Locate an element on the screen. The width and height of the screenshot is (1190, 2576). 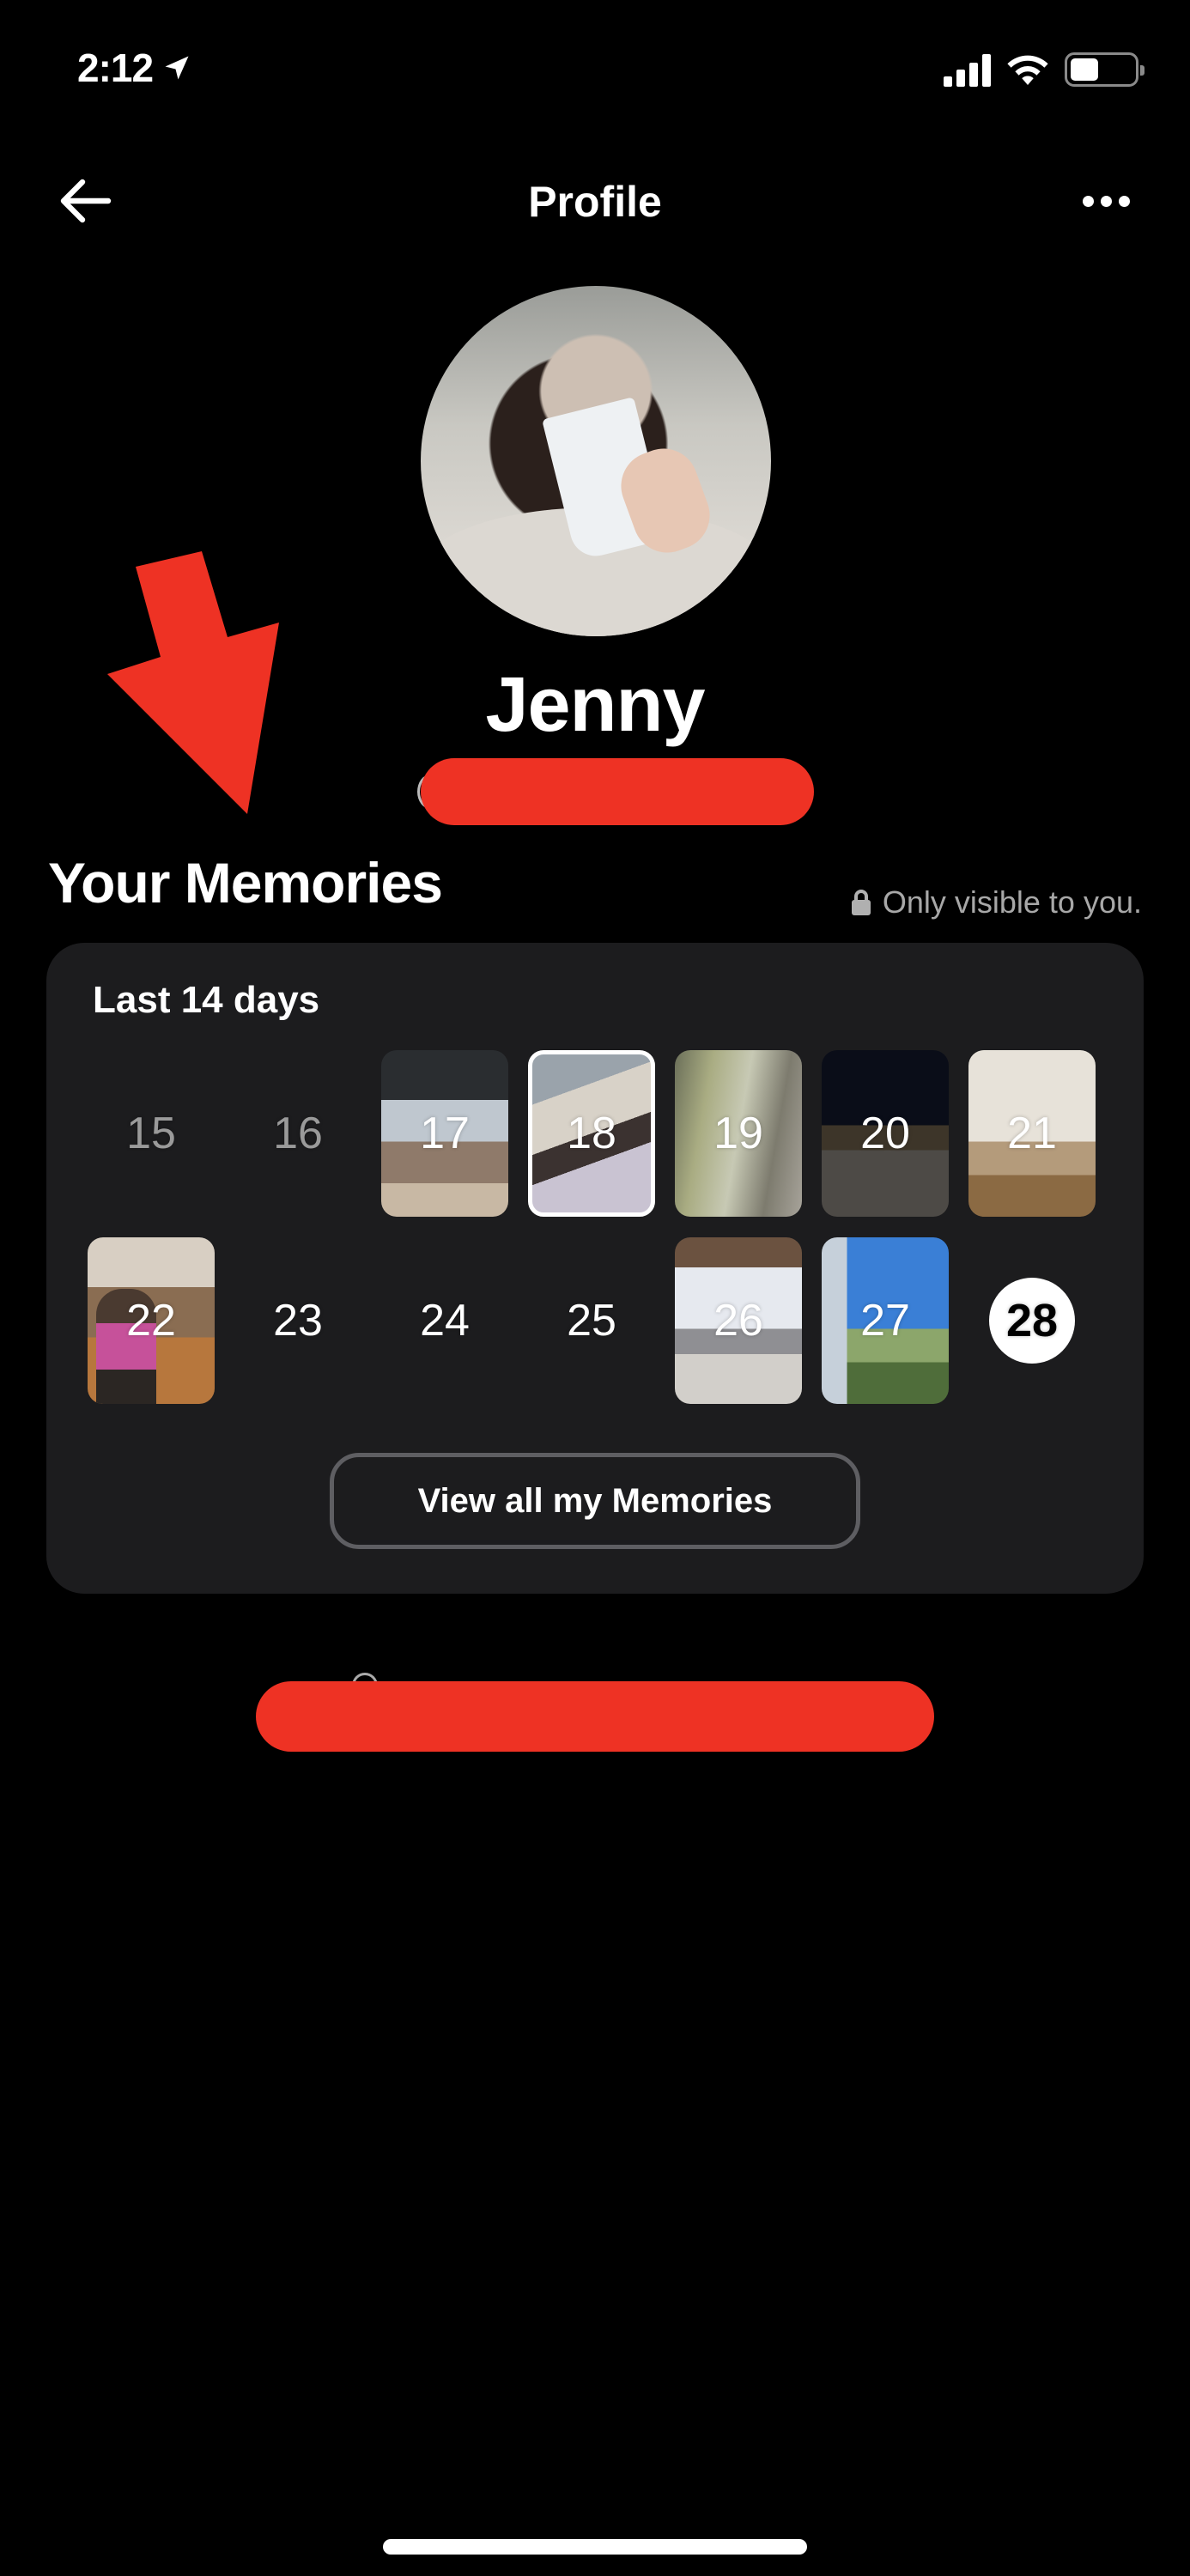
battery-level is located at coordinates (1085, 69).